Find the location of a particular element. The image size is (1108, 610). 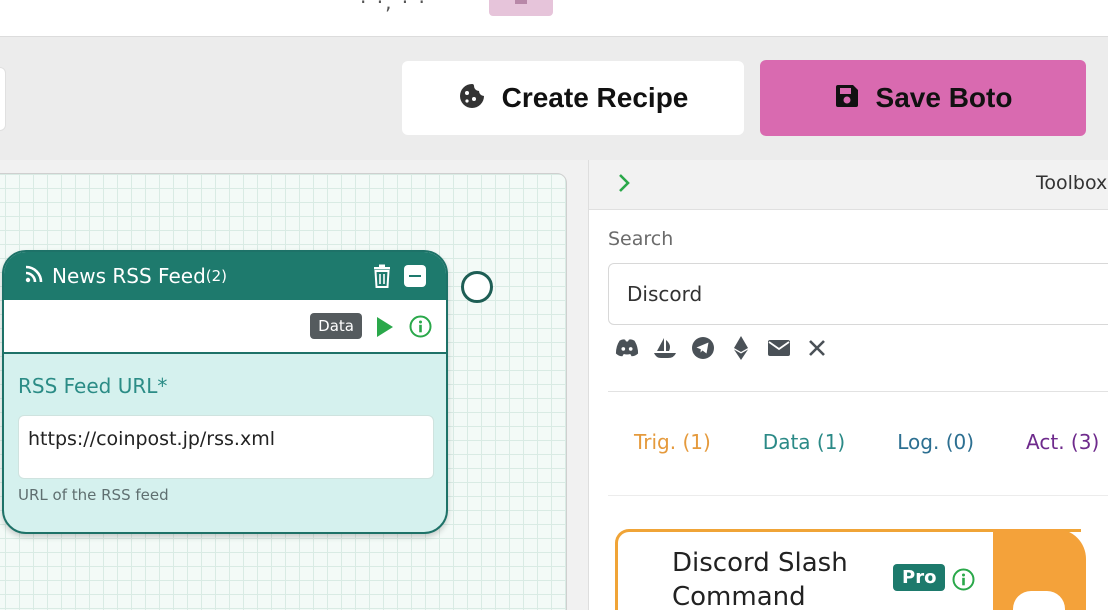

node-toolbar: Data is located at coordinates (225, 327).